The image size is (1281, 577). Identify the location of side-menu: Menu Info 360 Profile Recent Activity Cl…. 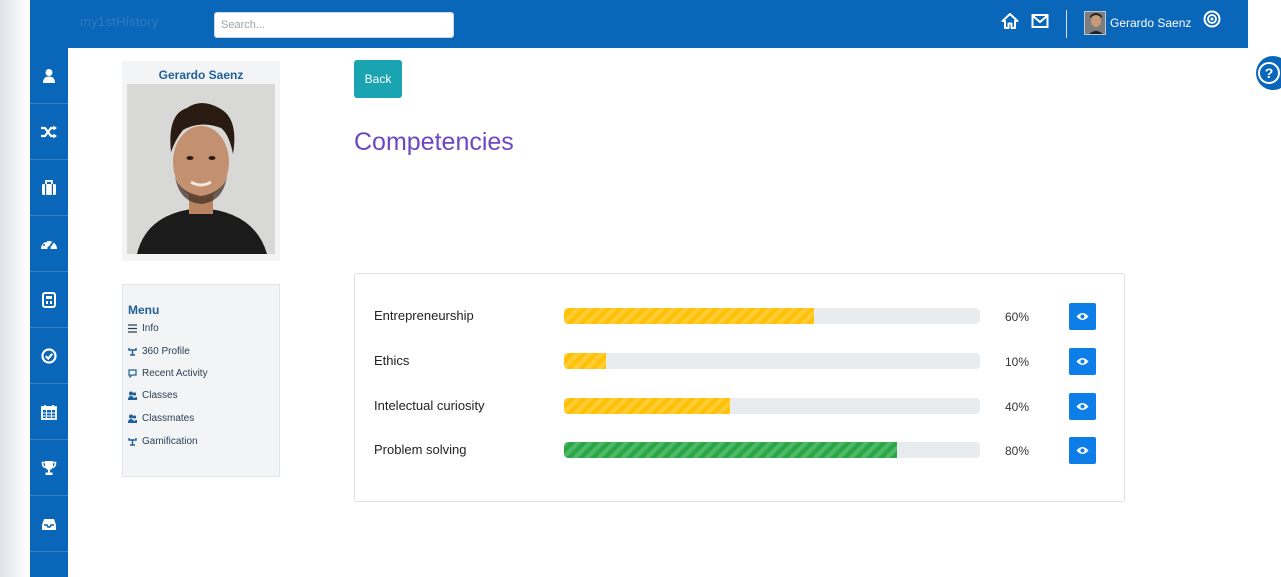
(201, 380).